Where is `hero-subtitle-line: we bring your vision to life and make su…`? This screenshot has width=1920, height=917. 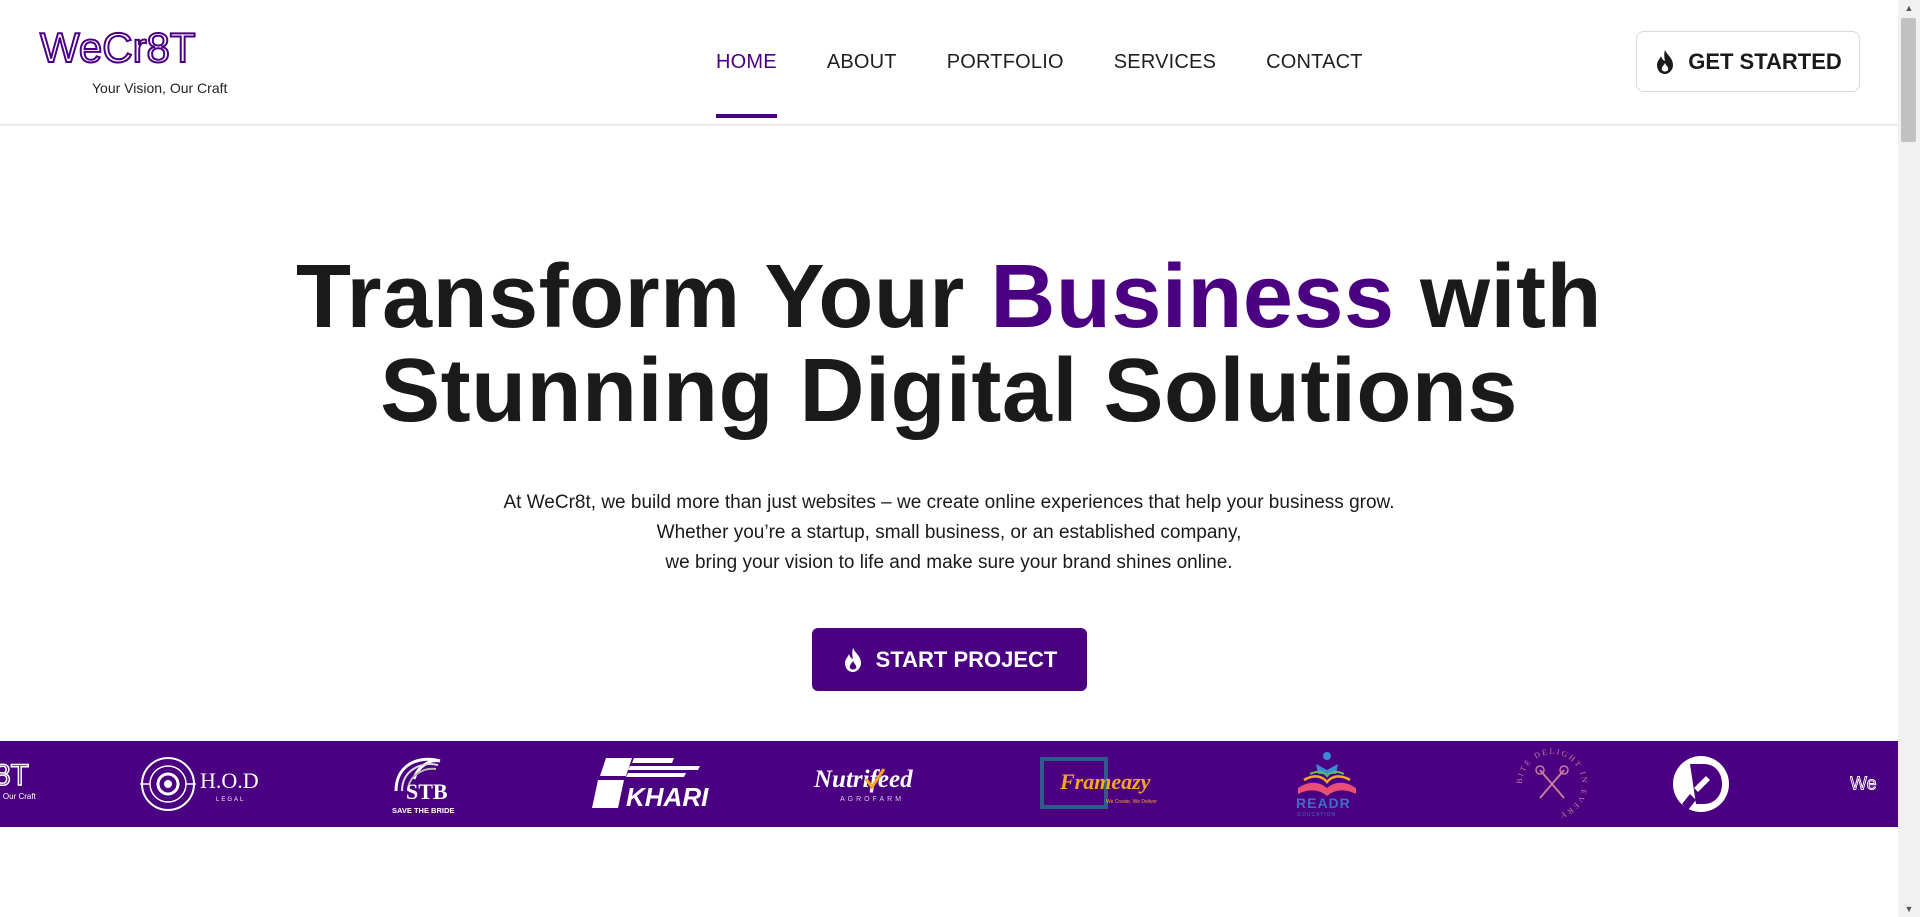
hero-subtitle-line: we bring your vision to life and make su… is located at coordinates (949, 562).